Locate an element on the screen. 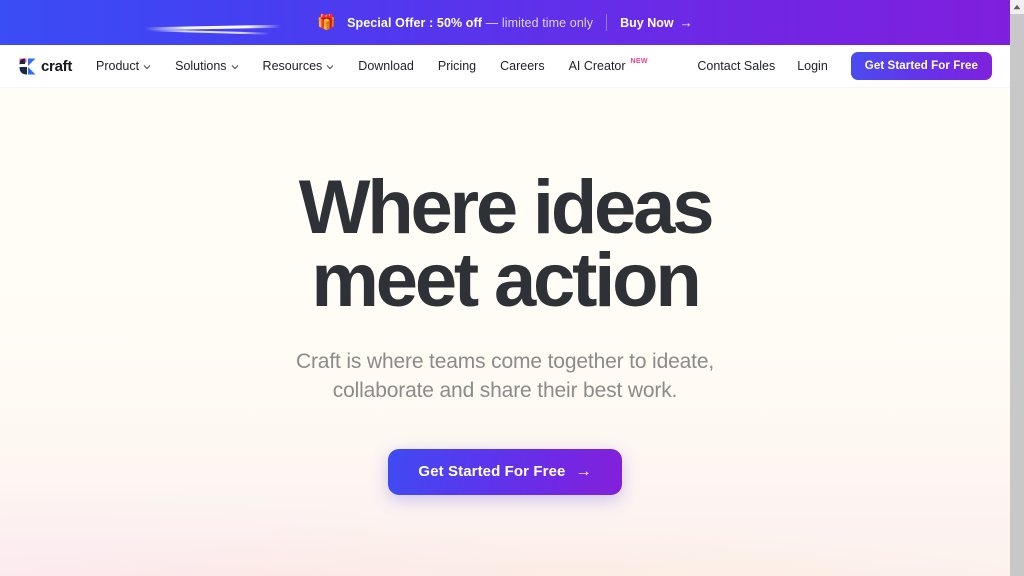 The image size is (1024, 576). hero-headline: Where ideas meet action is located at coordinates (506, 244).